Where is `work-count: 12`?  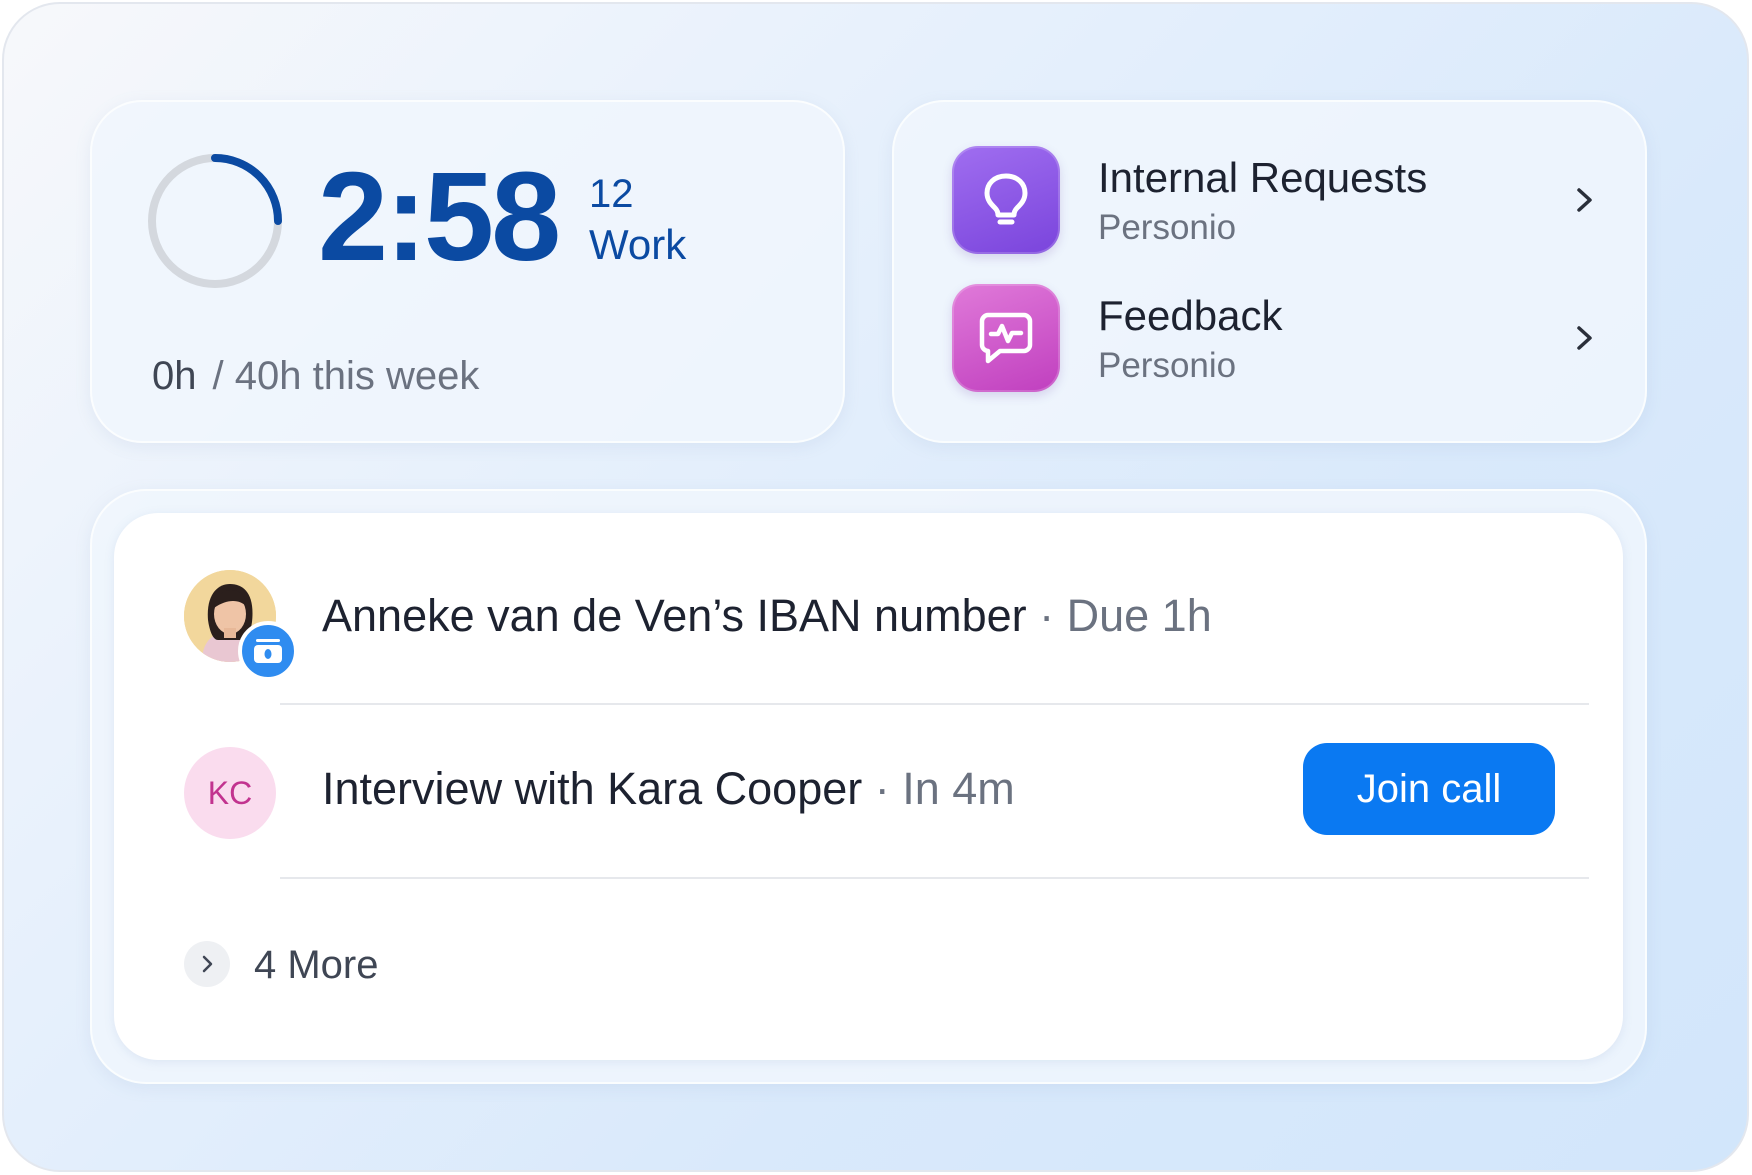 work-count: 12 is located at coordinates (611, 194).